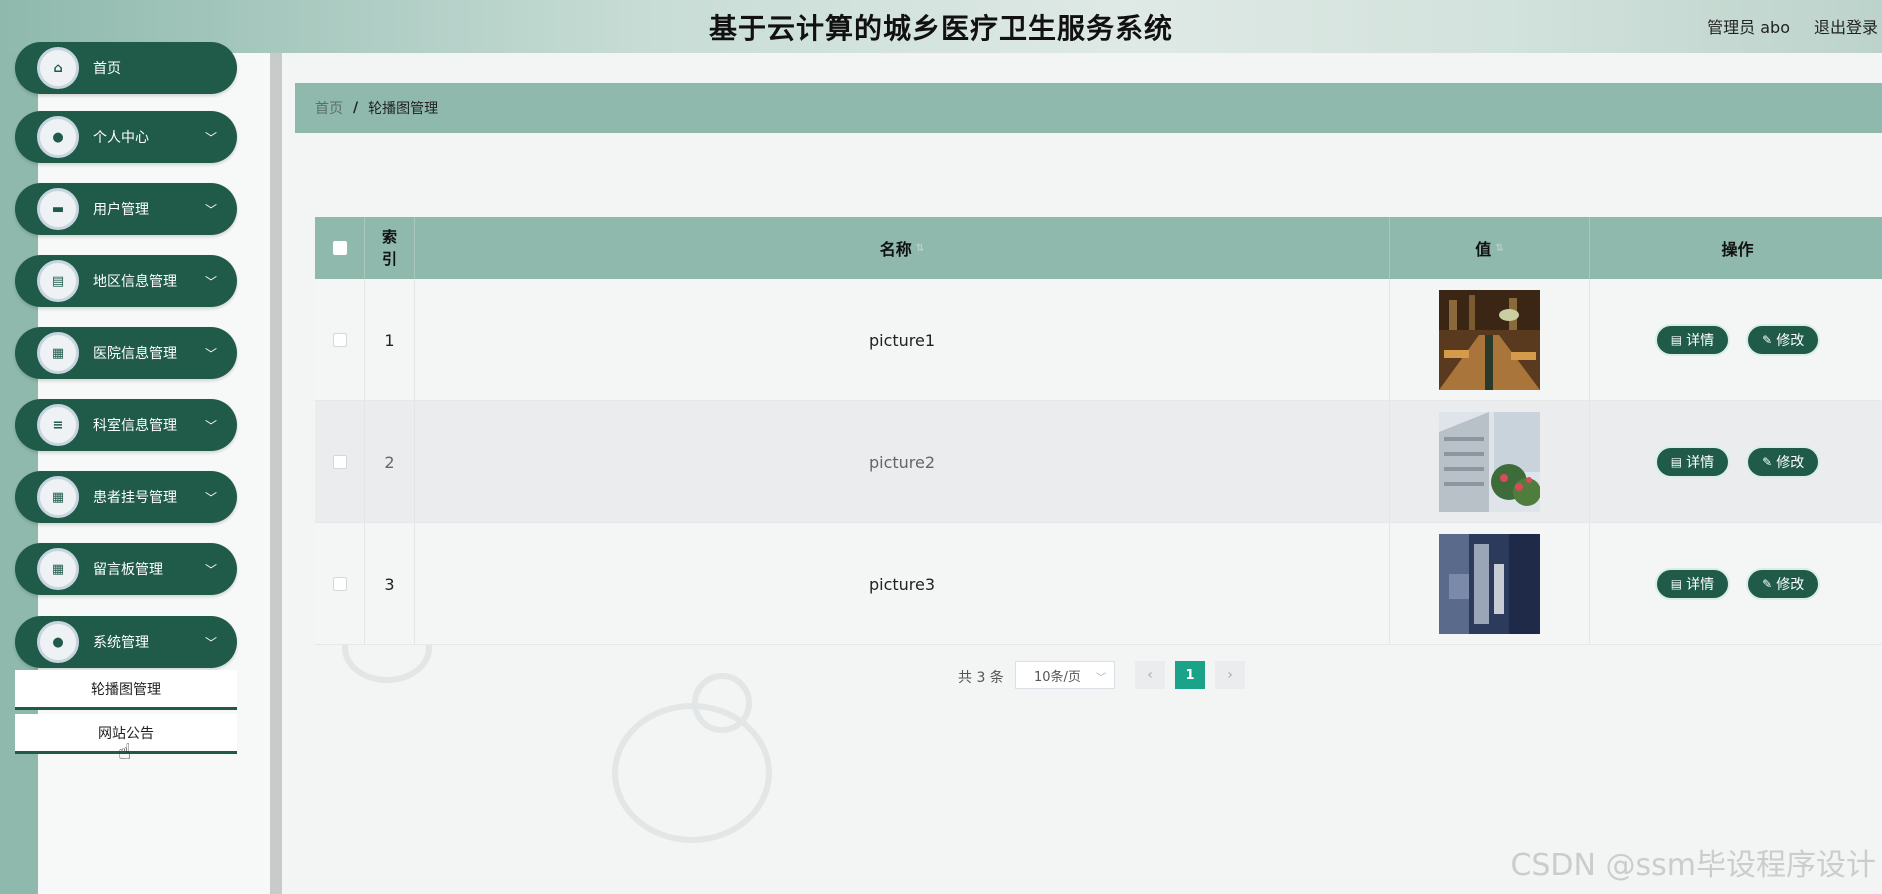 Image resolution: width=1882 pixels, height=894 pixels. I want to click on table-row: 3 picture3 ▤ 详情 ✎ 修改, so click(1098, 584).